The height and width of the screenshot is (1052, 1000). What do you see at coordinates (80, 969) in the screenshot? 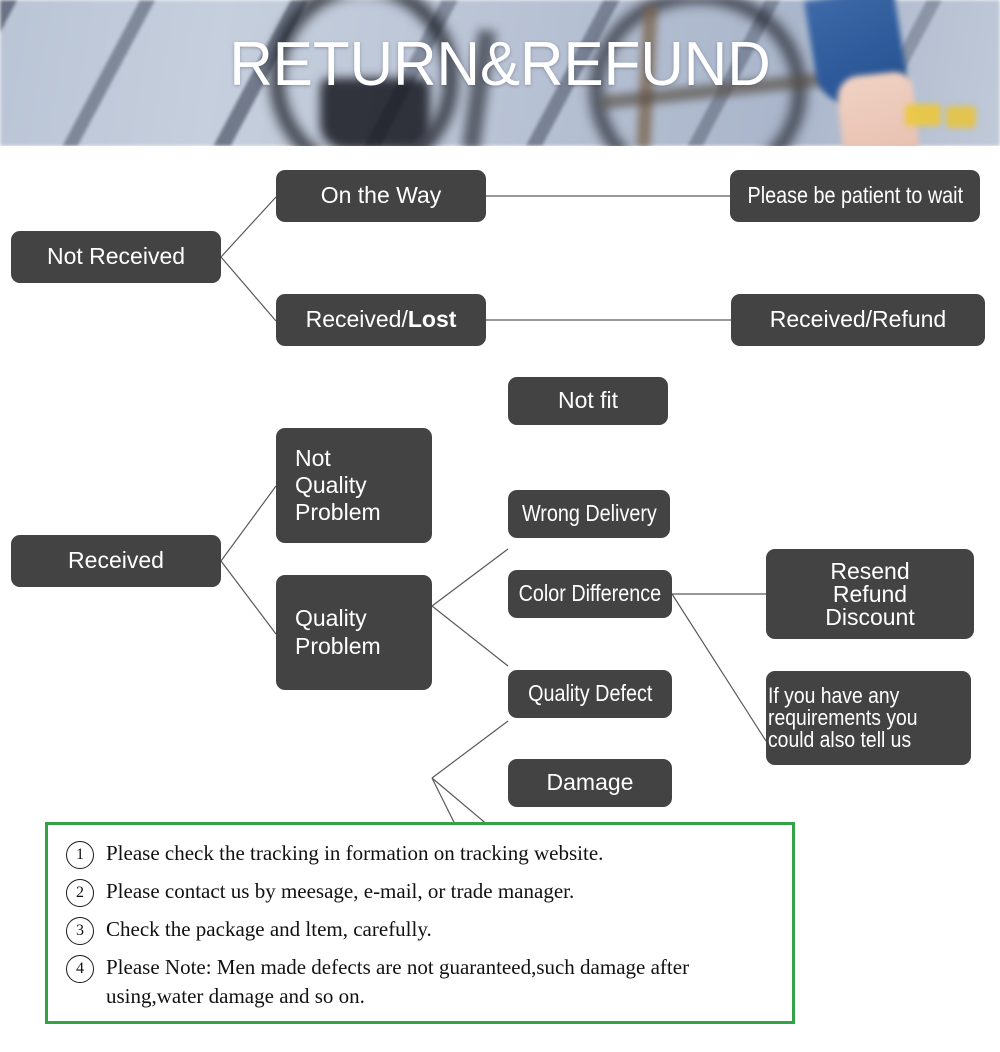
I see `note-number-badge: 4` at bounding box center [80, 969].